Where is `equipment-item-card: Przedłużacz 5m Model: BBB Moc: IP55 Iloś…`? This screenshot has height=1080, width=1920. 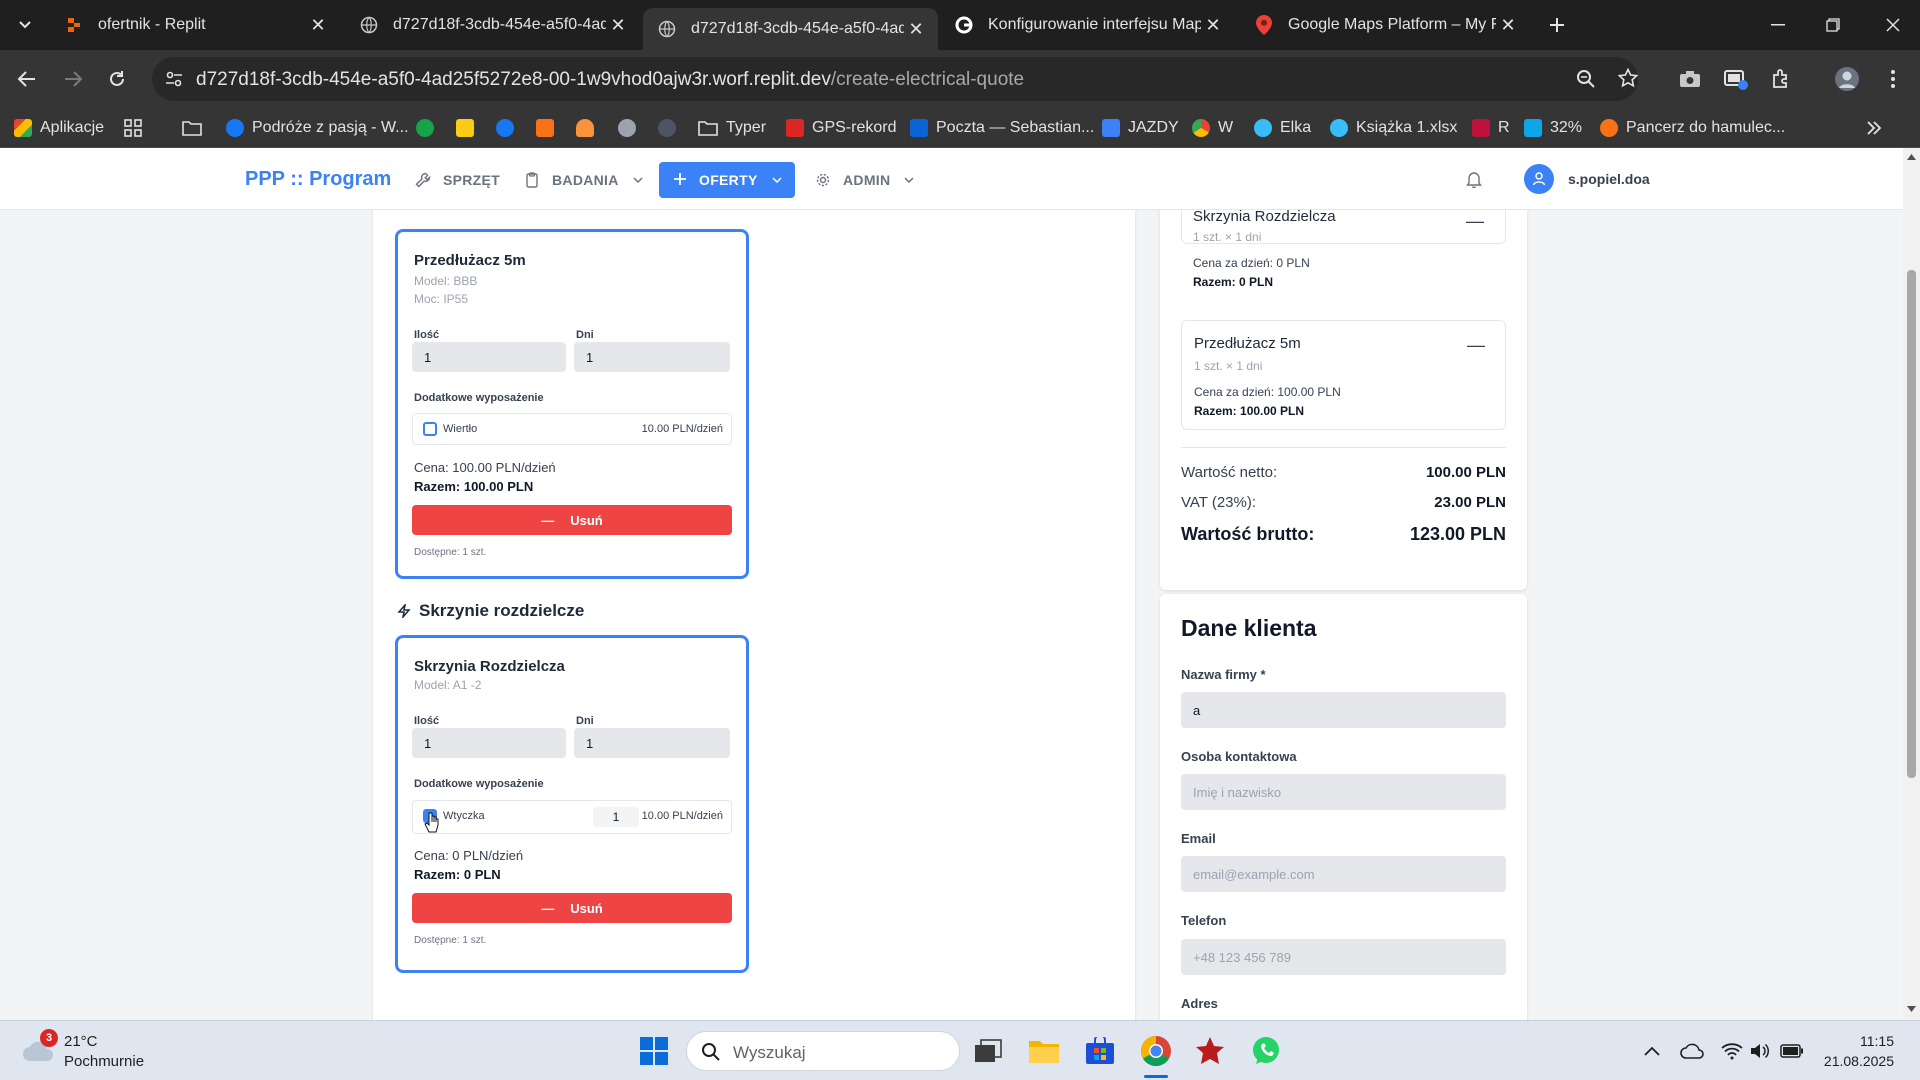
equipment-item-card: Przedłużacz 5m Model: BBB Moc: IP55 Iloś… is located at coordinates (572, 404).